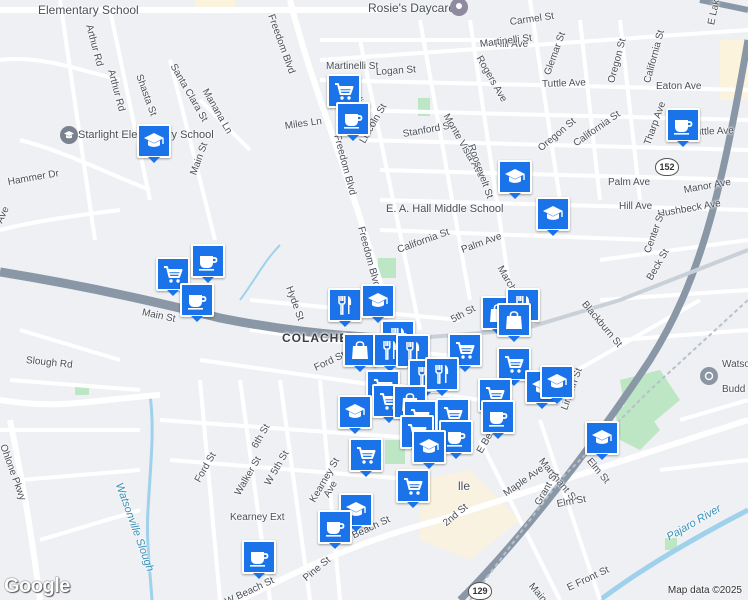  What do you see at coordinates (411, 8) in the screenshot?
I see `map-label: Rosie's Daycare` at bounding box center [411, 8].